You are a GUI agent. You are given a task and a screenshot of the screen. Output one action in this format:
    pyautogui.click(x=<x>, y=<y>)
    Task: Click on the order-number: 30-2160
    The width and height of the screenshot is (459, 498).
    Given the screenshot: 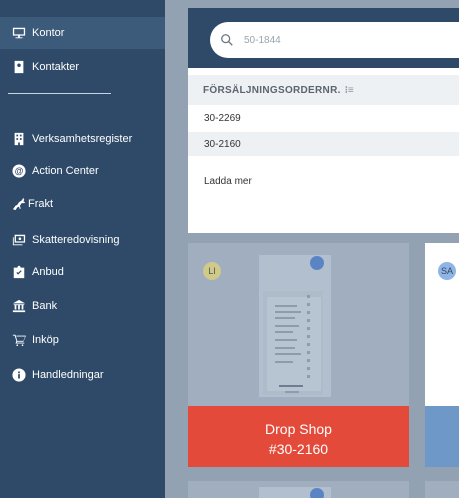 What is the action you would take?
    pyautogui.click(x=222, y=144)
    